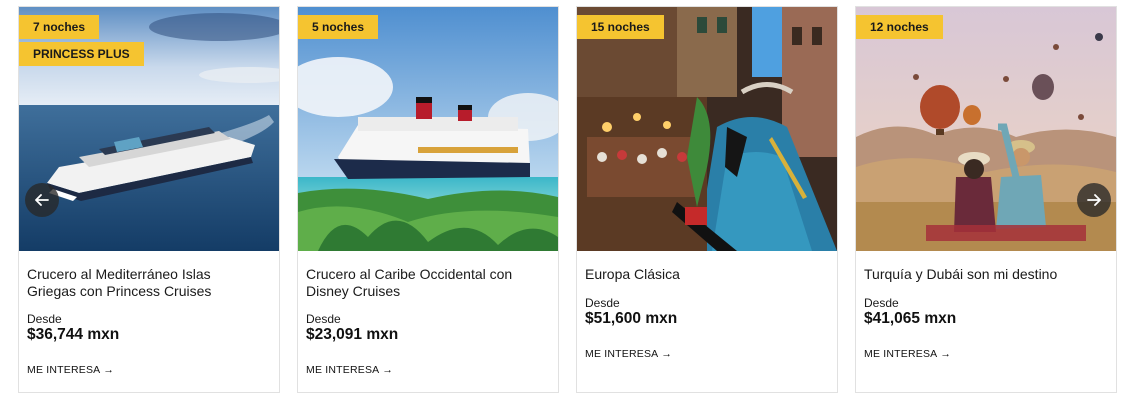 The height and width of the screenshot is (400, 1135). I want to click on nights-badge: 7 noches, so click(59, 27).